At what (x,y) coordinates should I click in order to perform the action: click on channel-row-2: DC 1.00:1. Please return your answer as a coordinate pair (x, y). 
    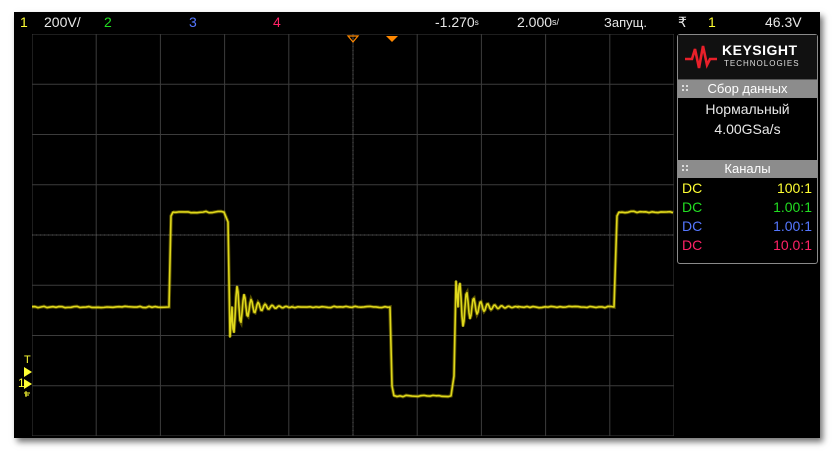
    Looking at the image, I should click on (747, 207).